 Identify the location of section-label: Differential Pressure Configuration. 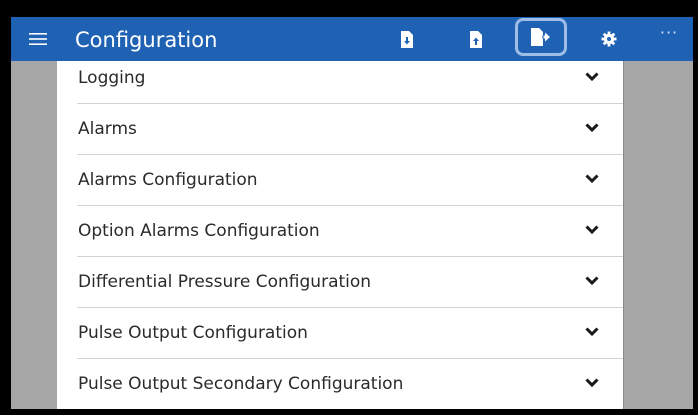
(225, 282).